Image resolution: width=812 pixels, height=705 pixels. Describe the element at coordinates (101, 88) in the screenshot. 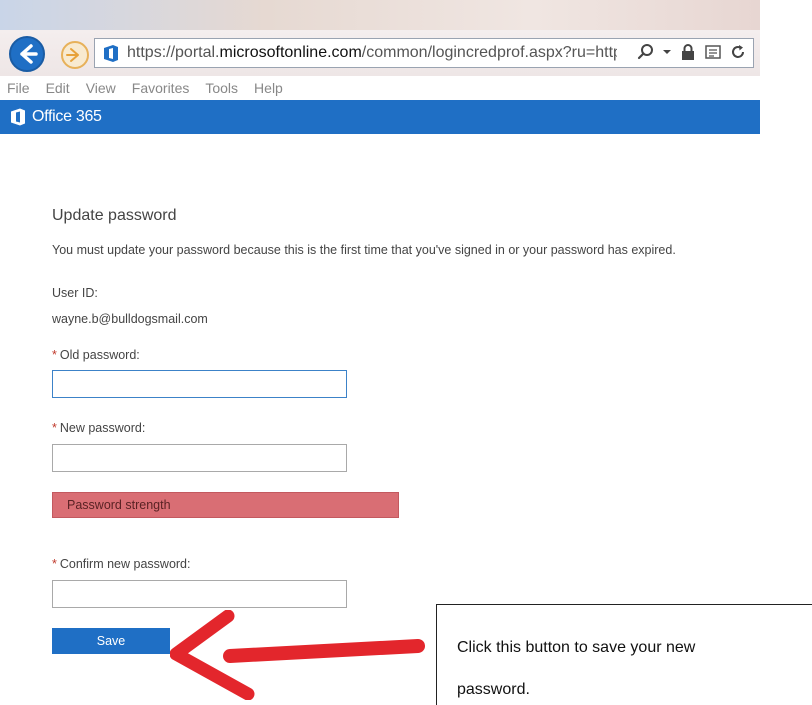

I see `menu-view: View` at that location.